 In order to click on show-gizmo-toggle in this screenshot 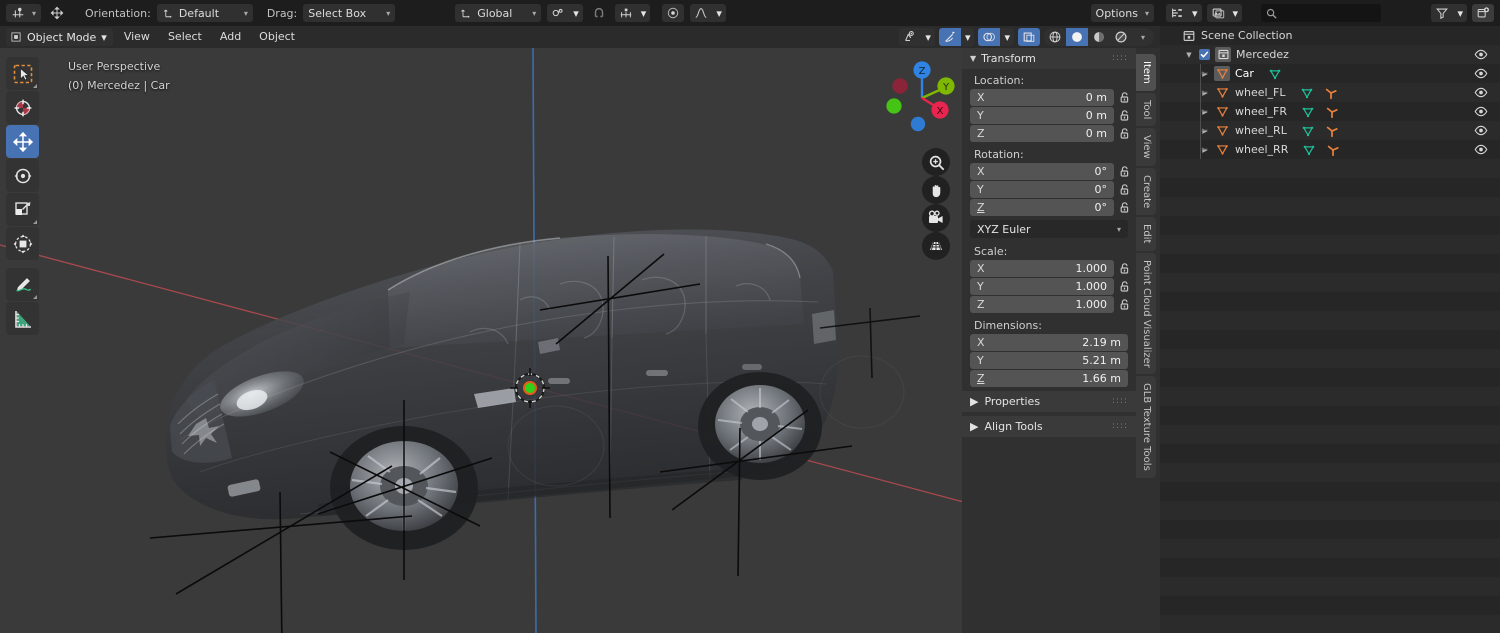, I will do `click(949, 37)`.